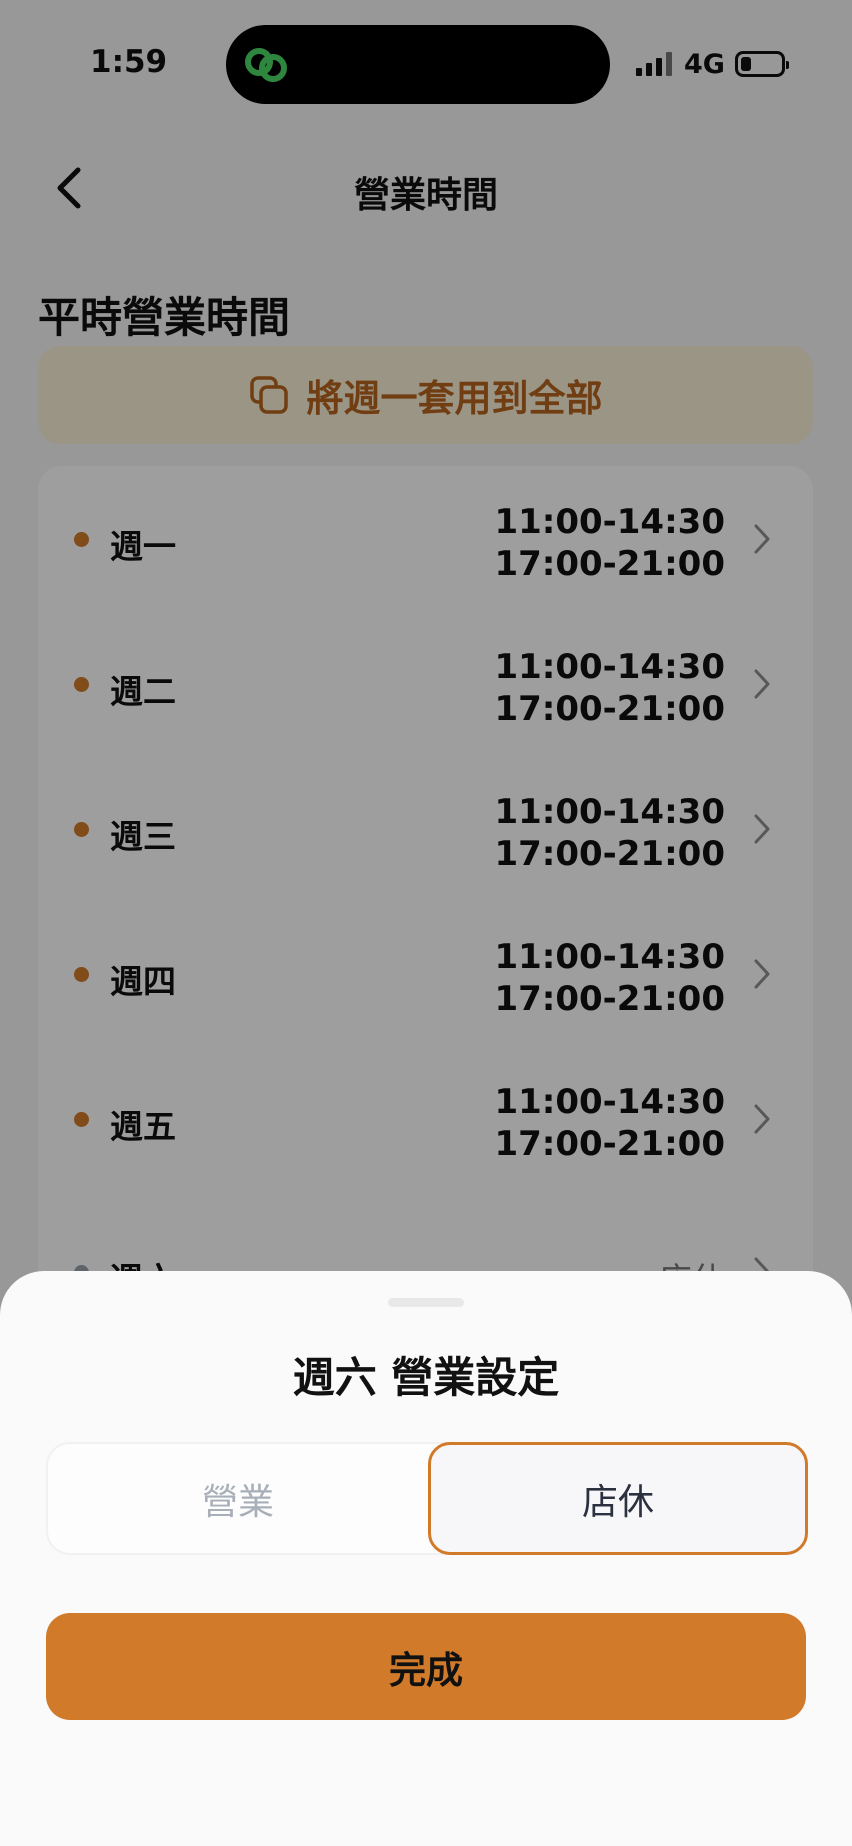 The image size is (852, 1846). Describe the element at coordinates (426, 1666) in the screenshot. I see `done-button: 完成` at that location.